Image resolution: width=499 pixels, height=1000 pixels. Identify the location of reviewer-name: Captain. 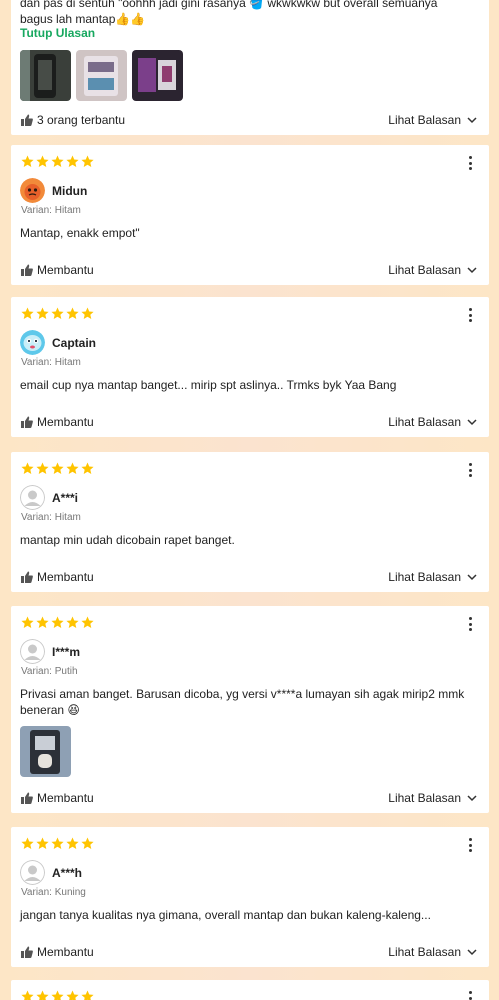
(74, 342).